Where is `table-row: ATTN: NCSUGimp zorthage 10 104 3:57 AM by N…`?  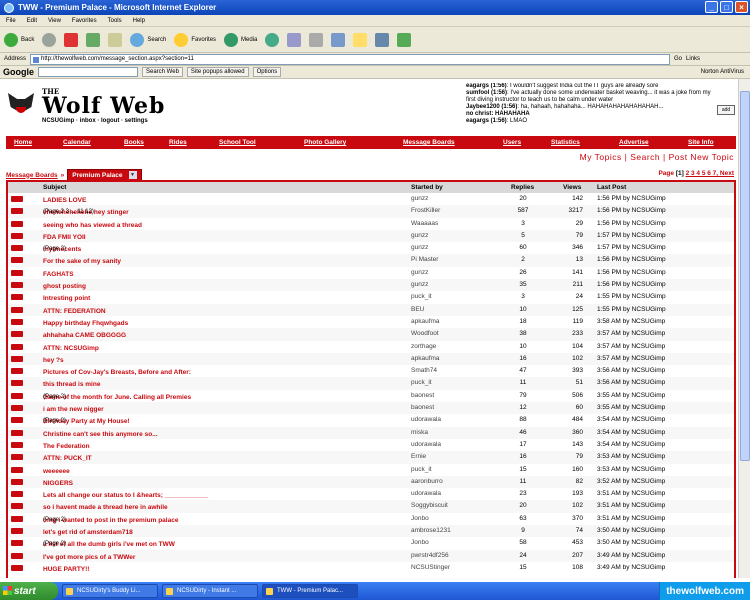 table-row: ATTN: NCSUGimp zorthage 10 104 3:57 AM by N… is located at coordinates (371, 347).